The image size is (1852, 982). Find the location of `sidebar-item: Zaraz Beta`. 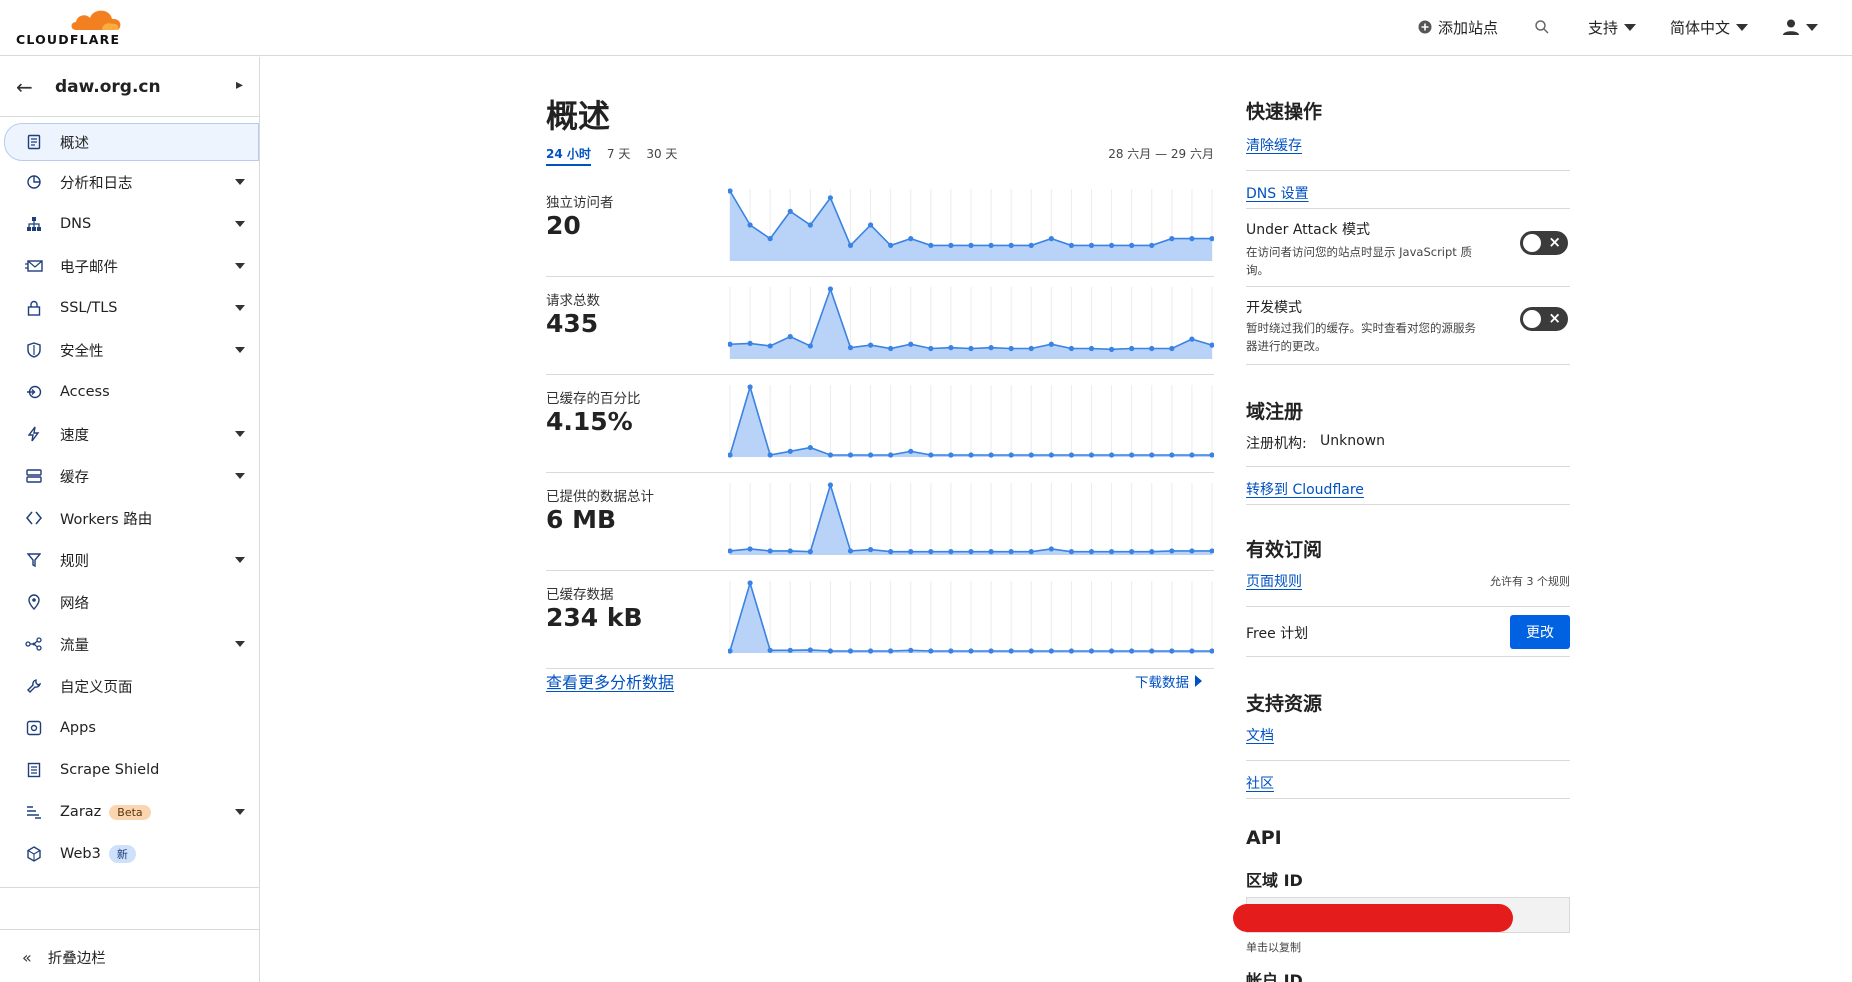

sidebar-item: Zaraz Beta is located at coordinates (129, 812).